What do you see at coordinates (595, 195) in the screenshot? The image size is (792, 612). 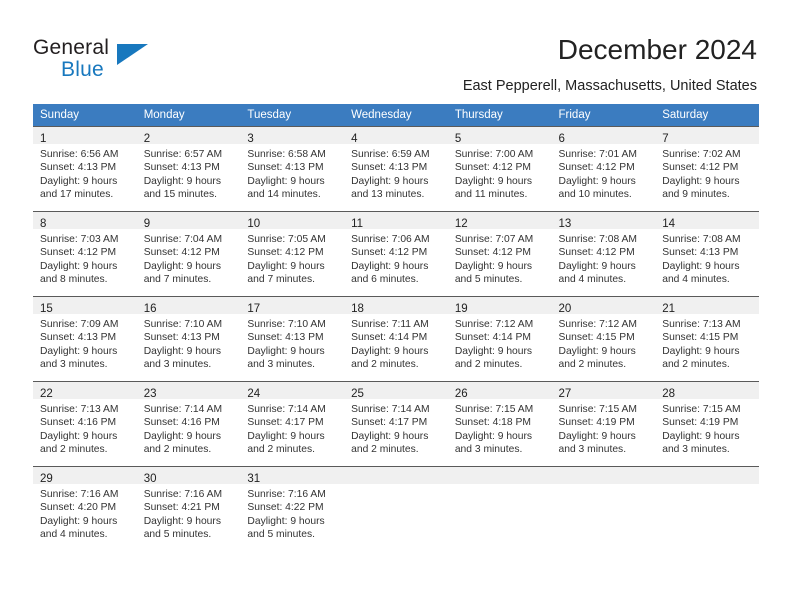 I see `daylight-duration-line2: and 10 minutes.` at bounding box center [595, 195].